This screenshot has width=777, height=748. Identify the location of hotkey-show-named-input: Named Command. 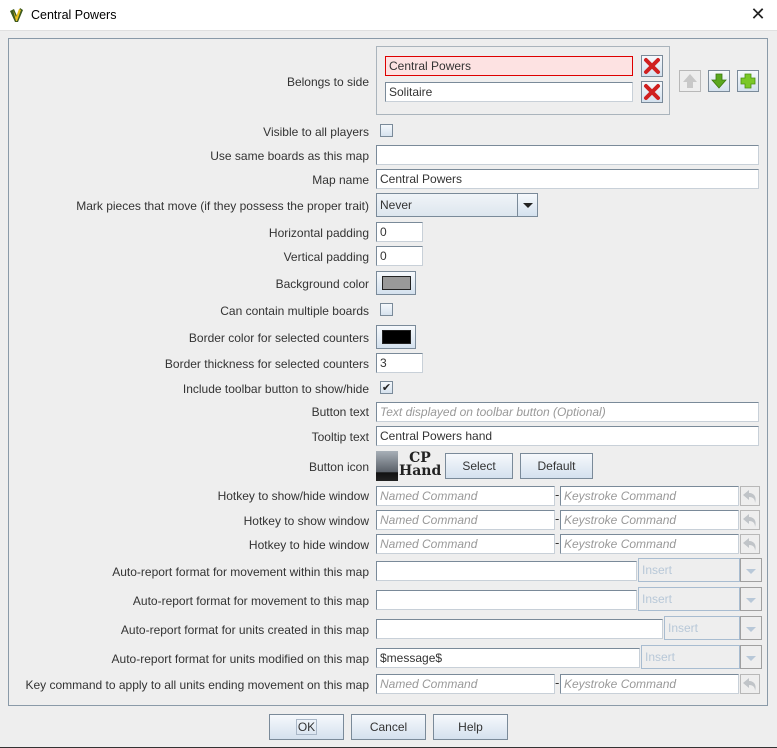
(465, 520).